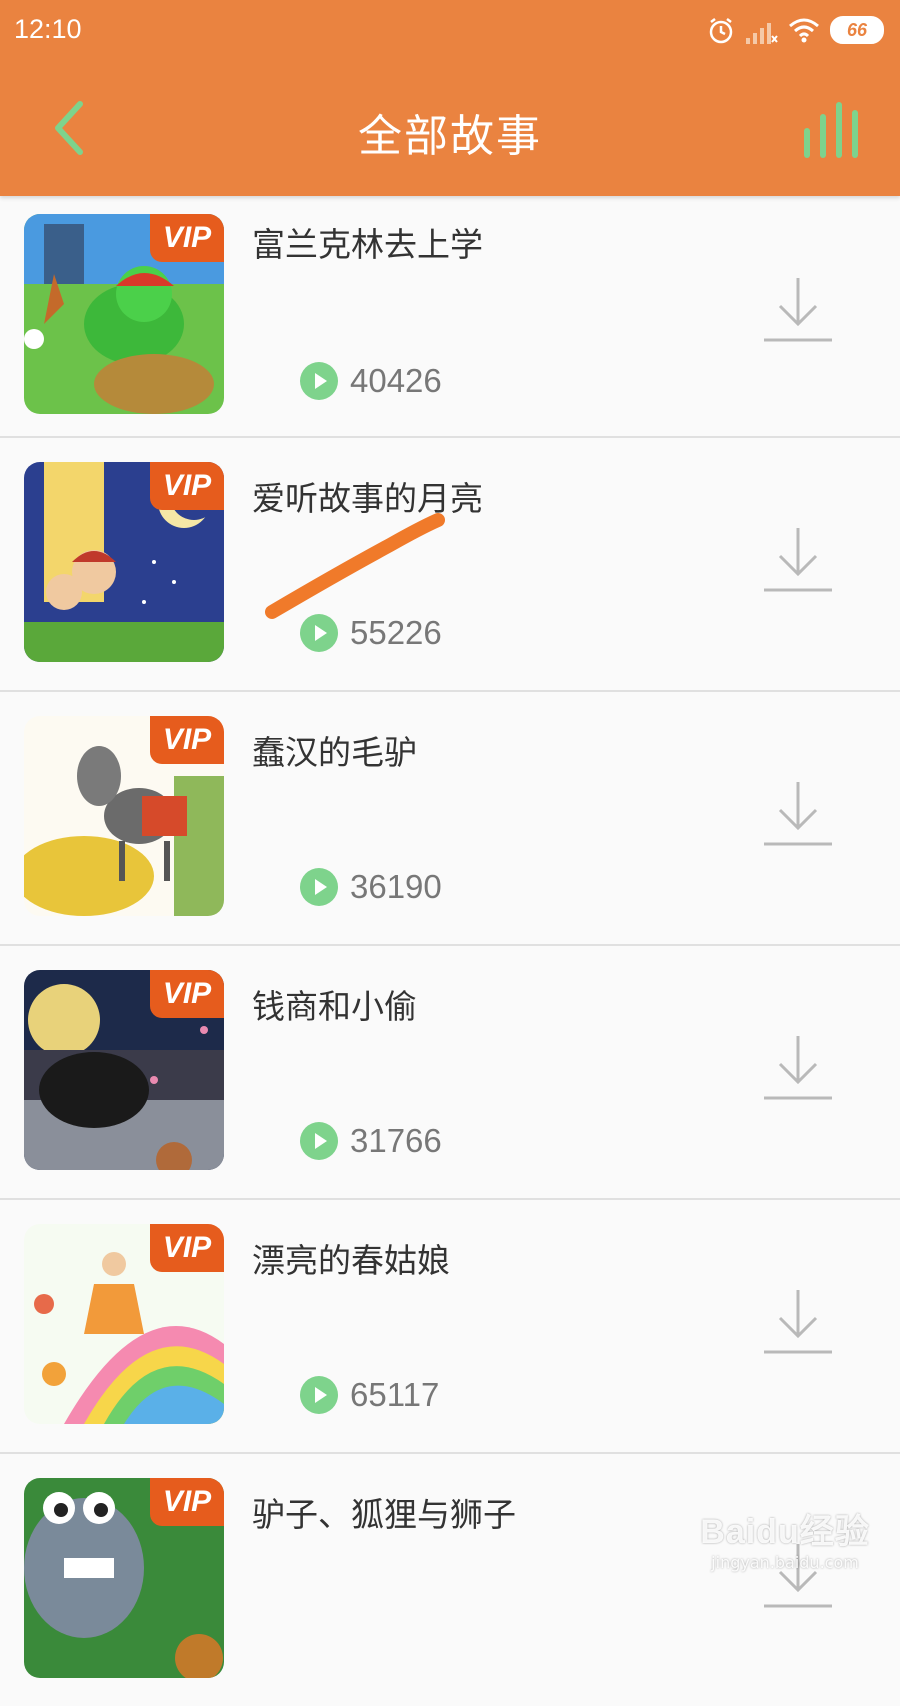  Describe the element at coordinates (450, 317) in the screenshot. I see `story-item: VIP 富兰克林去上学 40426` at that location.